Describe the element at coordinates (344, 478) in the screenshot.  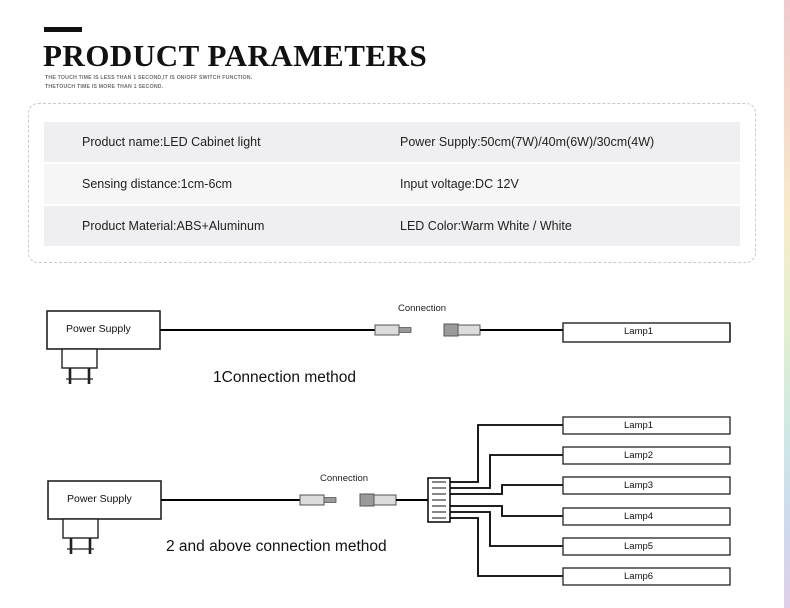
I see `connection-label-2: Connection` at that location.